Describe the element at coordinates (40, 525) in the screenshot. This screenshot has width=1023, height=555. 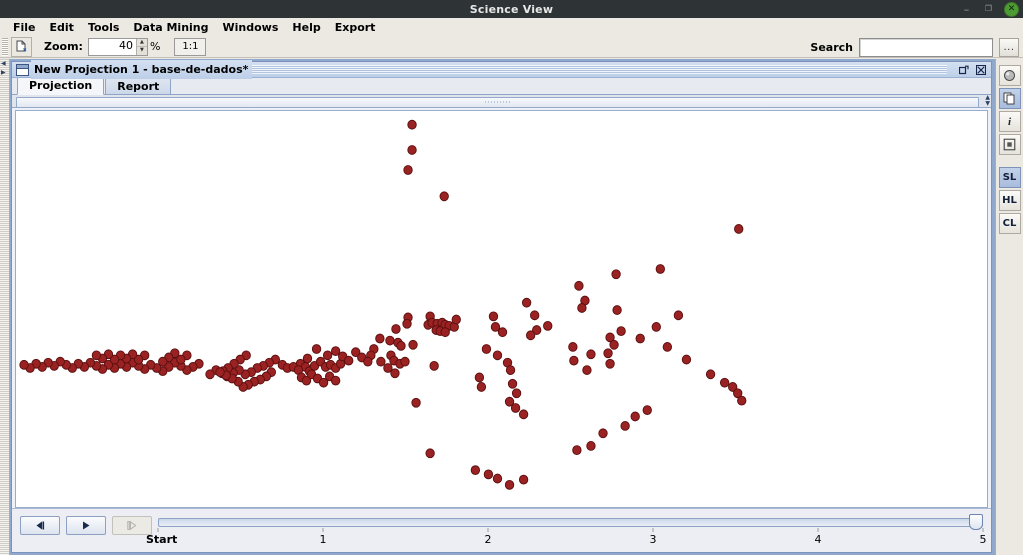
I see `step-back-button` at that location.